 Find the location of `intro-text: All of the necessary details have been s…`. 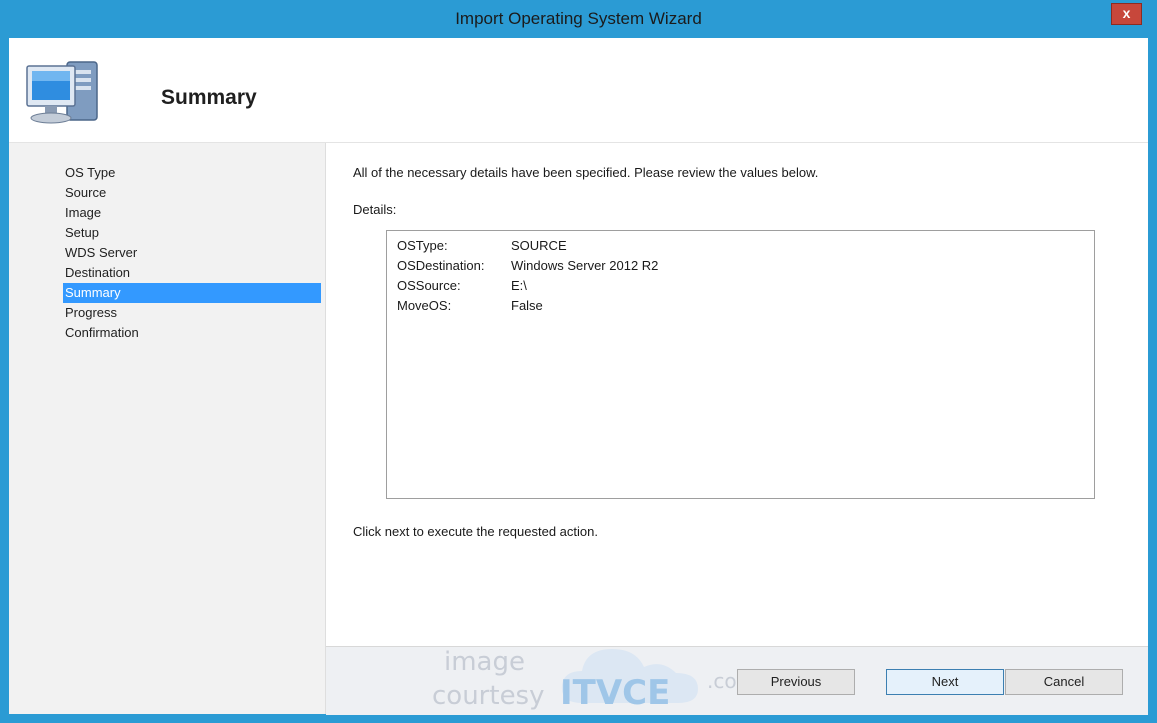

intro-text: All of the necessary details have been s… is located at coordinates (586, 172).